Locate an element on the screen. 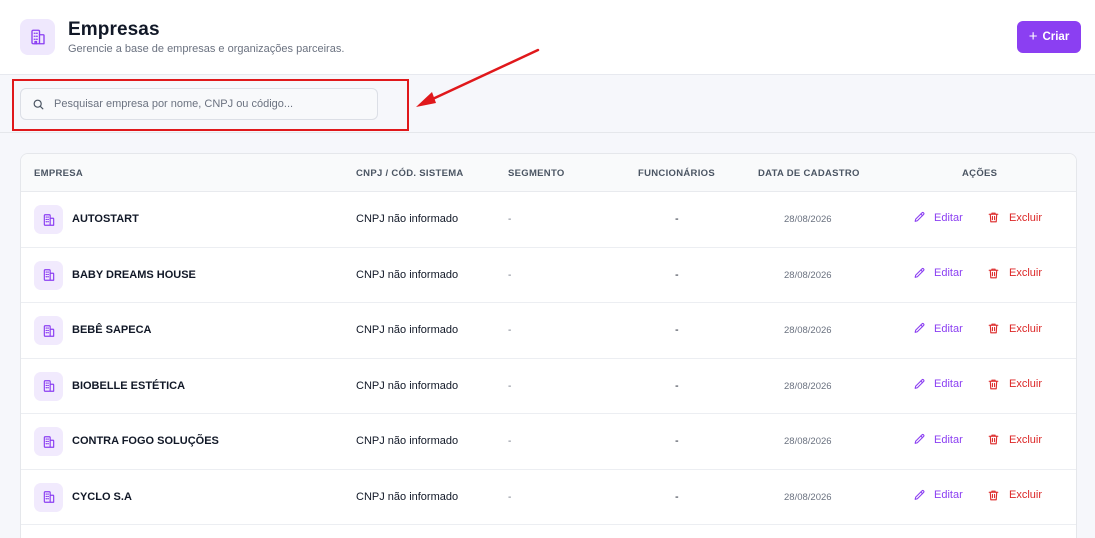 The width and height of the screenshot is (1095, 538). plus-icon: + is located at coordinates (1033, 36).